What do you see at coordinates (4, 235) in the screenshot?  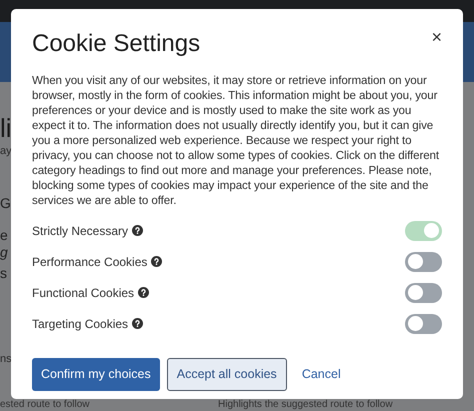 I see `background-text: e` at bounding box center [4, 235].